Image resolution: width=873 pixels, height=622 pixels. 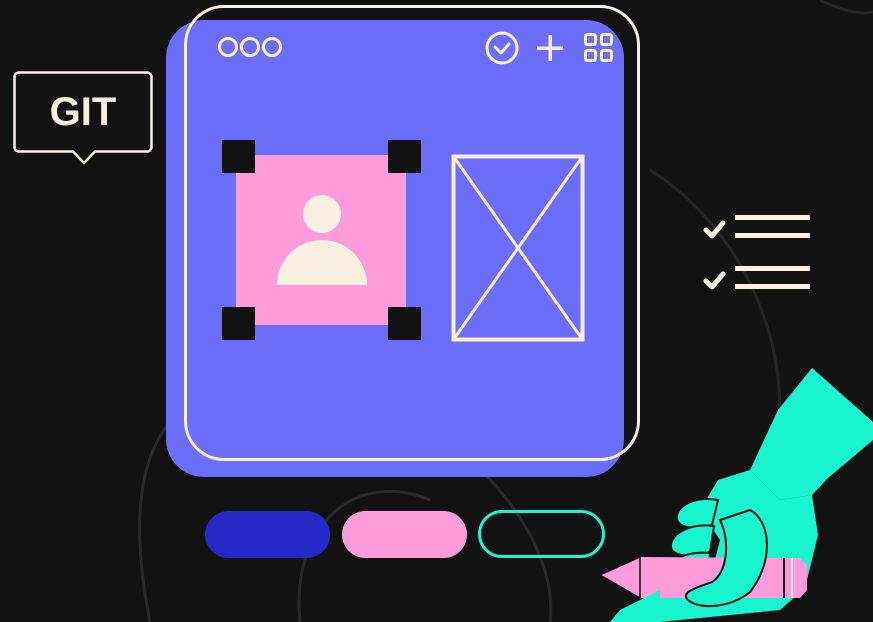 What do you see at coordinates (404, 534) in the screenshot?
I see `pink-pill-button` at bounding box center [404, 534].